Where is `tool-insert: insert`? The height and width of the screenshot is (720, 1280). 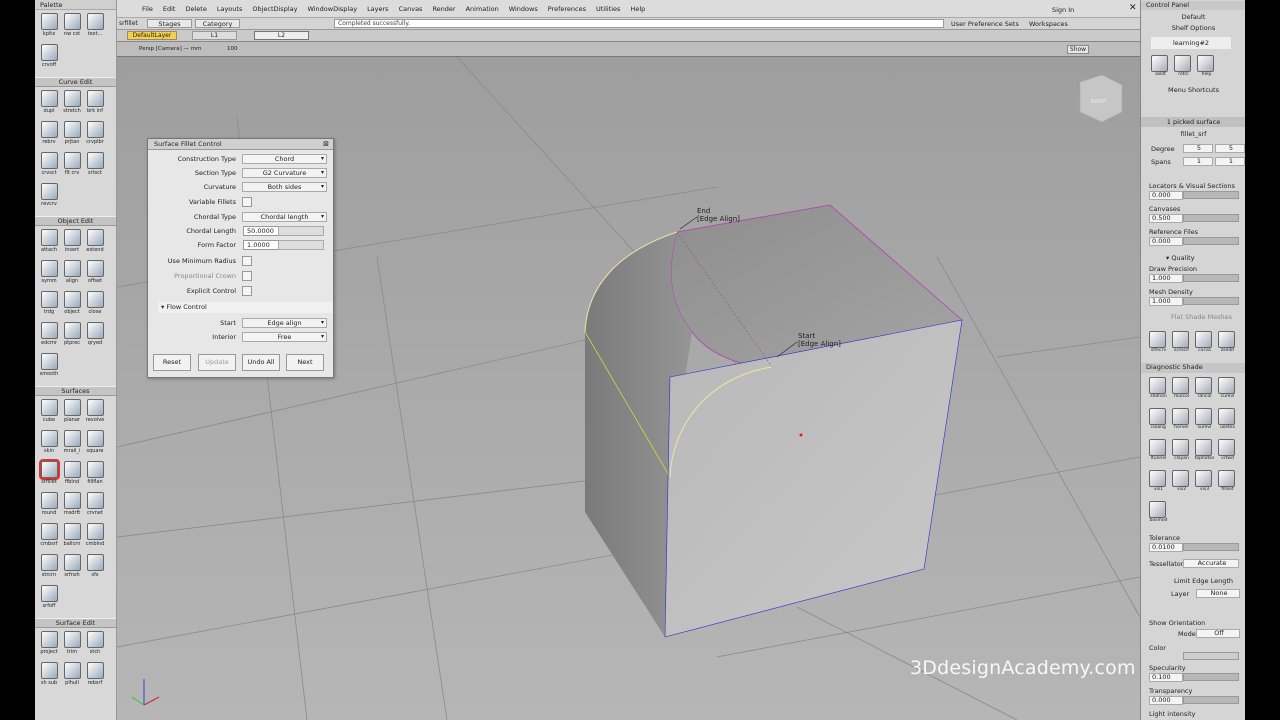
tool-insert: insert is located at coordinates (72, 243).